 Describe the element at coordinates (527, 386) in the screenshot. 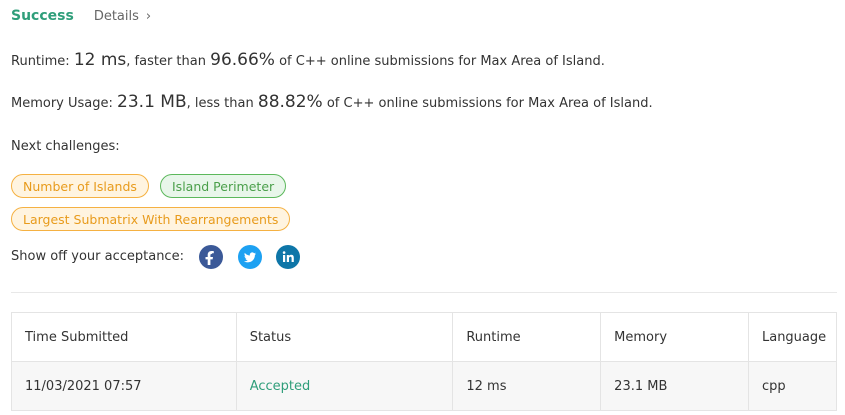

I see `cell-runtime: 12 ms` at that location.